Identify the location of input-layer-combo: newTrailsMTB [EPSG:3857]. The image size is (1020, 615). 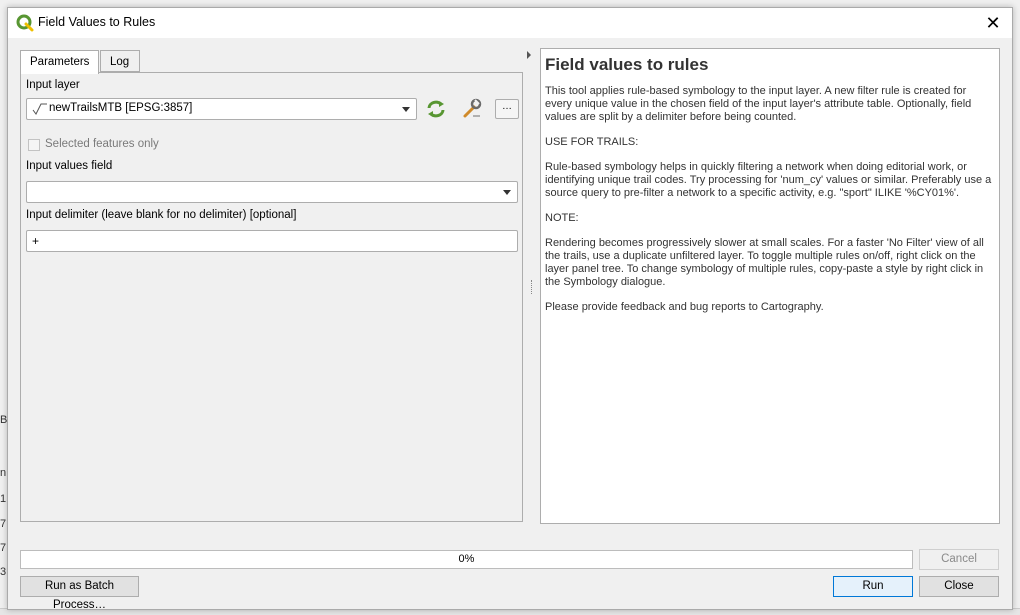
(221, 109).